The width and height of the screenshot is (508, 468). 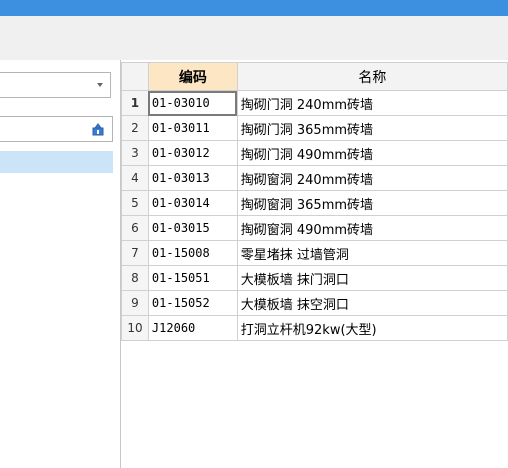 What do you see at coordinates (372, 203) in the screenshot?
I see `name-cell: 掏砌窗洞 365mm砖墙` at bounding box center [372, 203].